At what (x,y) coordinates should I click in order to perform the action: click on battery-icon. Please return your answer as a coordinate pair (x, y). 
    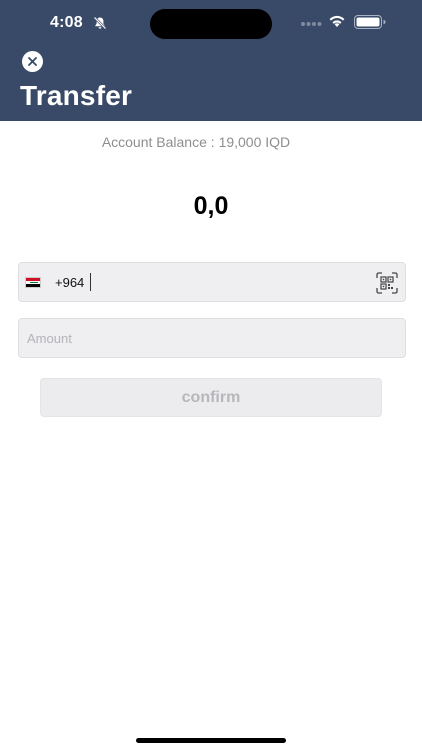
    Looking at the image, I should click on (370, 22).